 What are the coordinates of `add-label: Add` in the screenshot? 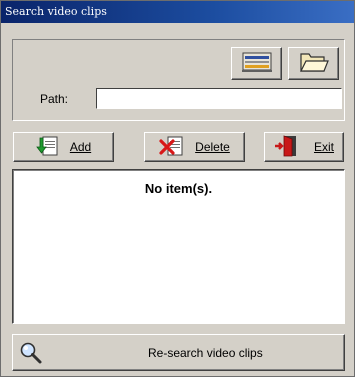 It's located at (80, 147).